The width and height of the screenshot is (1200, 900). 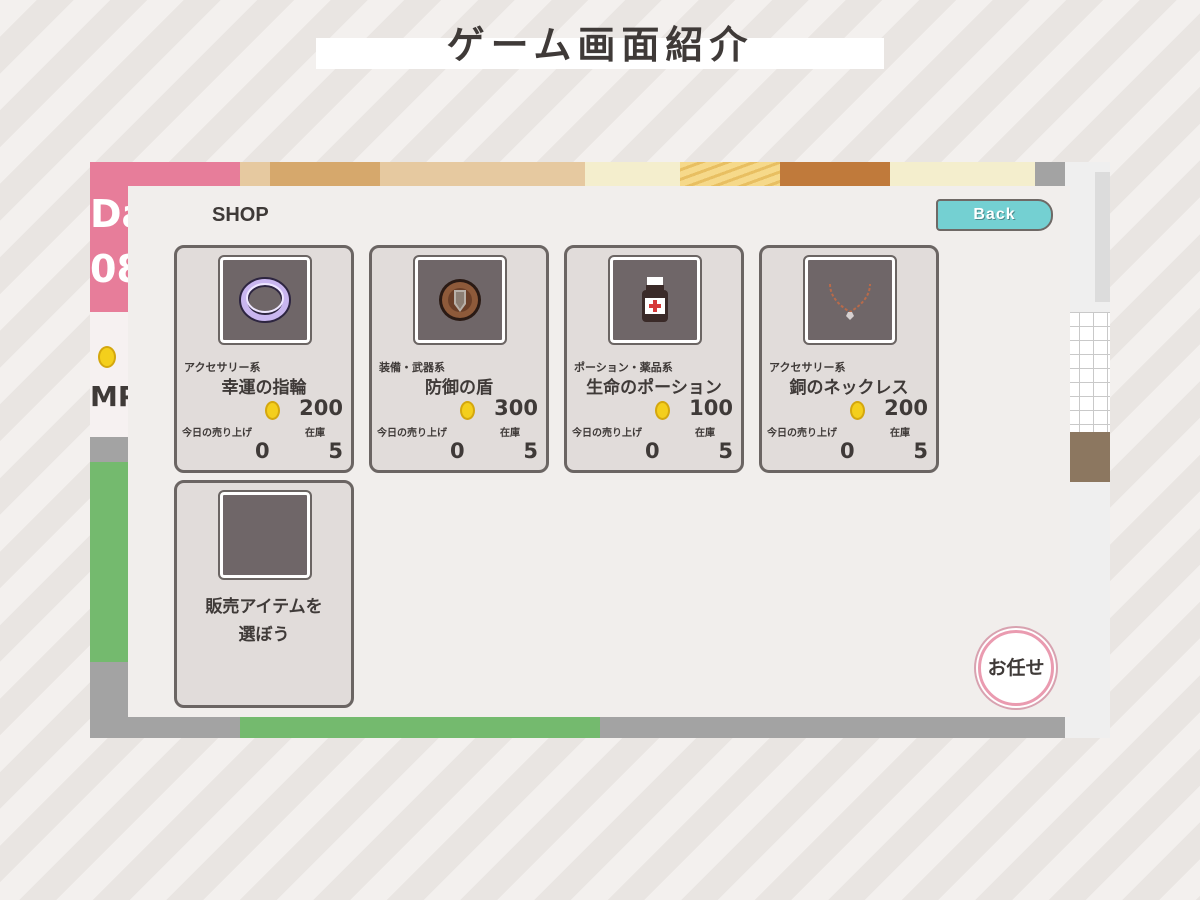 I want to click on page-title: ゲーム画面紹介, so click(x=600, y=45).